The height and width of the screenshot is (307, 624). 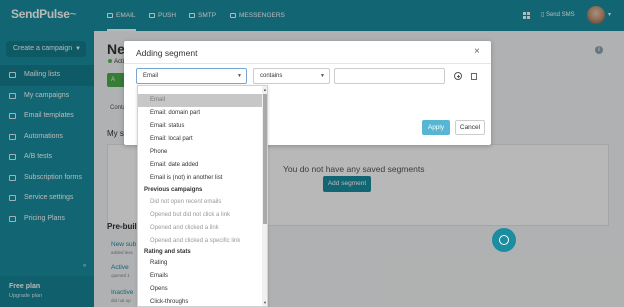 I want to click on dropdown-option-email-domain: Email: domain part, so click(x=200, y=113).